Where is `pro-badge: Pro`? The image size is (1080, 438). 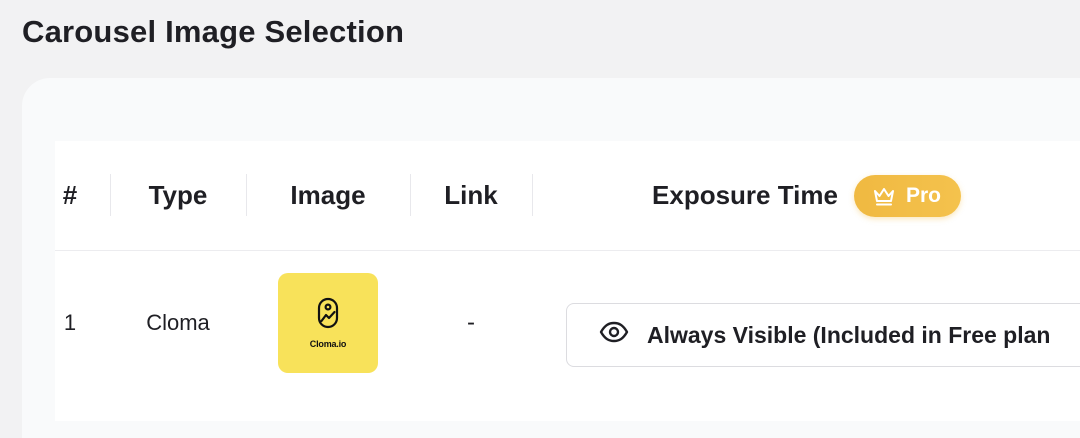 pro-badge: Pro is located at coordinates (907, 195).